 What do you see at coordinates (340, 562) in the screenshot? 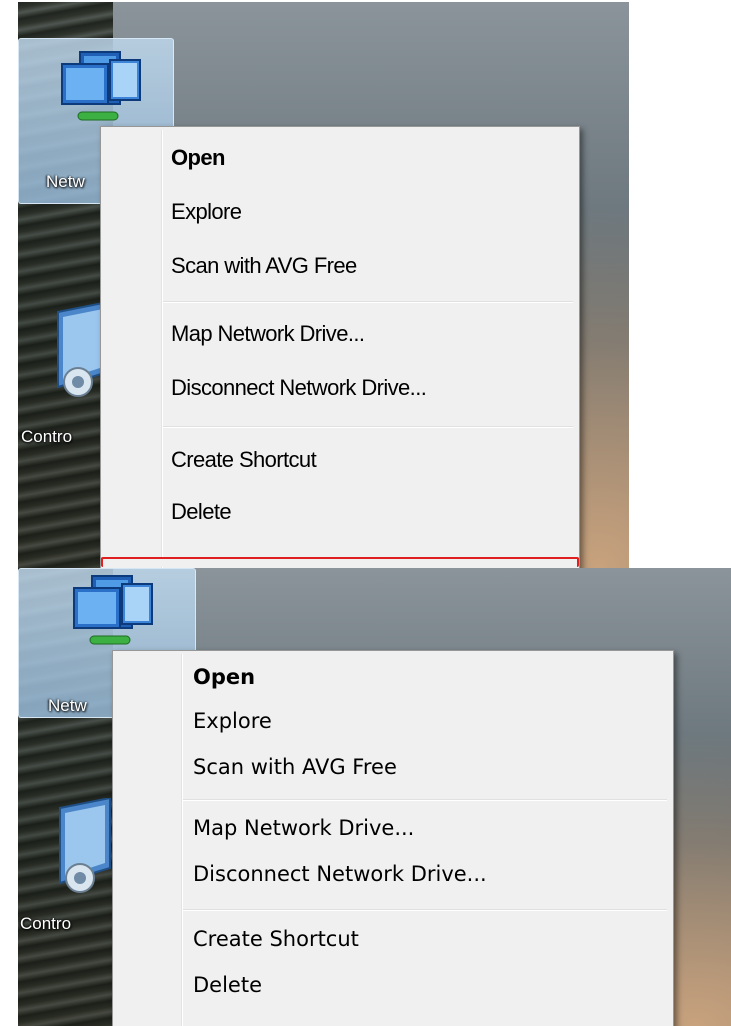
I see `highlighted-menu-item` at bounding box center [340, 562].